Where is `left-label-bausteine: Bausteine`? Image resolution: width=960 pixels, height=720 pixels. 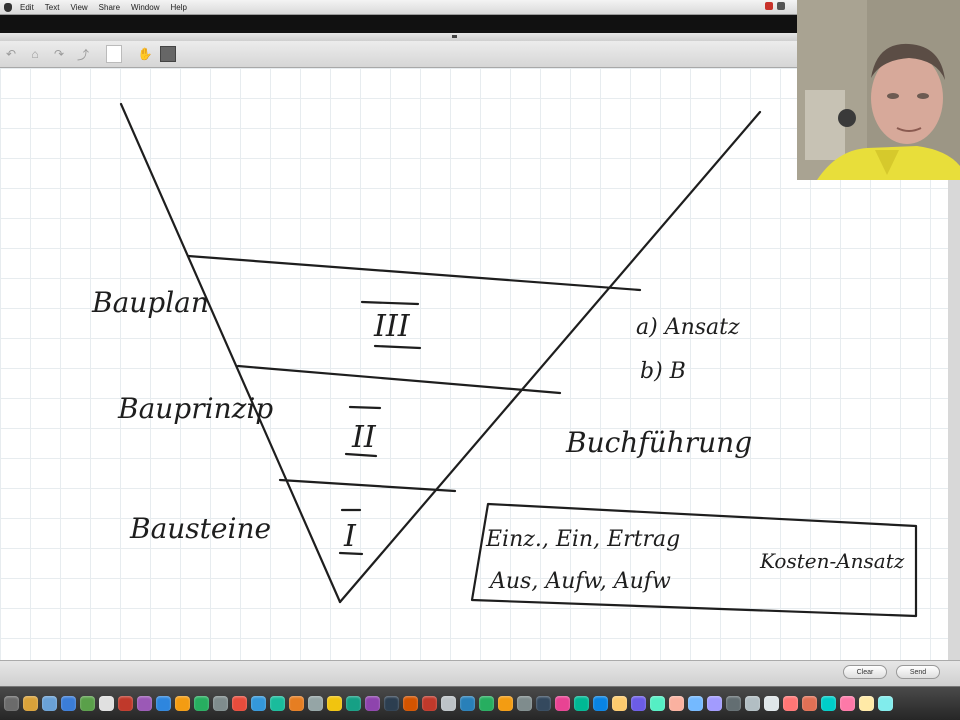
left-label-bausteine: Bausteine is located at coordinates (200, 528).